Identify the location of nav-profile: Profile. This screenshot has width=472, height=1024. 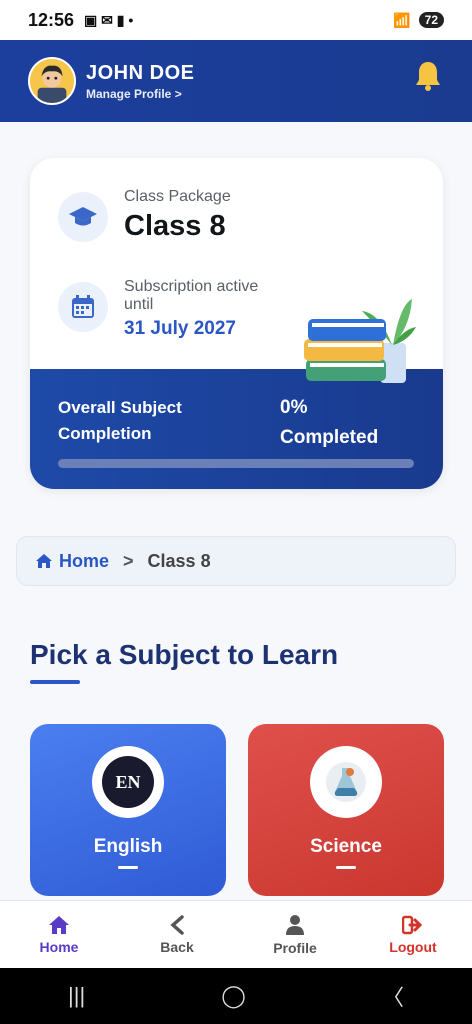
(295, 934).